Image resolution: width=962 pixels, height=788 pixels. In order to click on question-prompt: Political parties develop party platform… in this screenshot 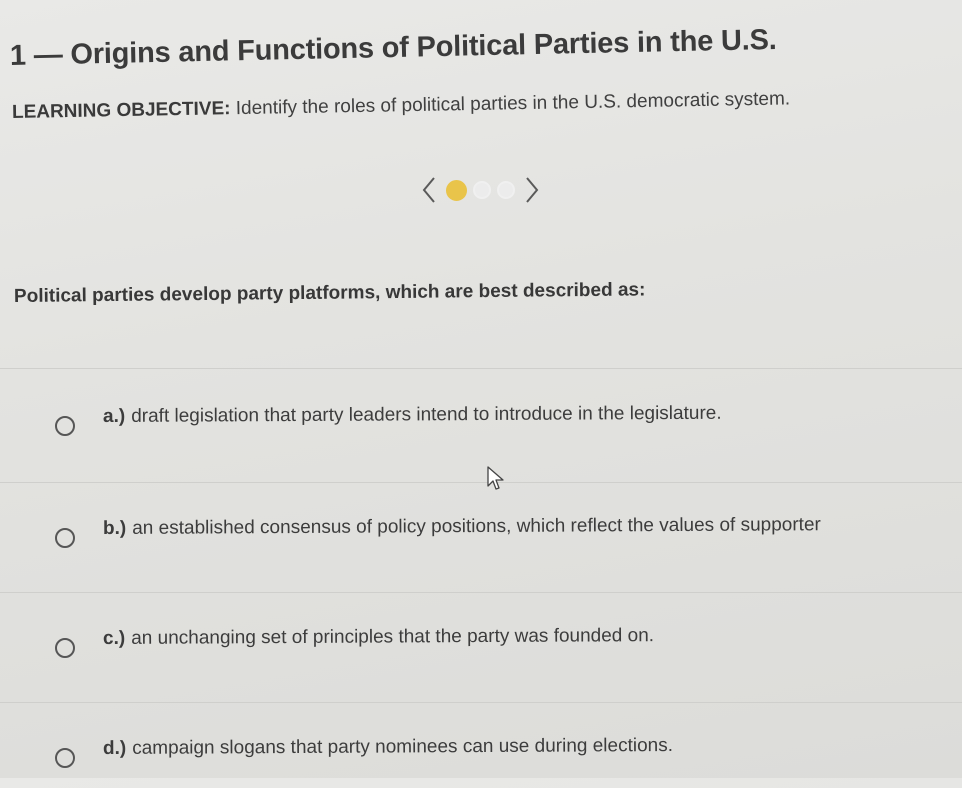, I will do `click(329, 293)`.